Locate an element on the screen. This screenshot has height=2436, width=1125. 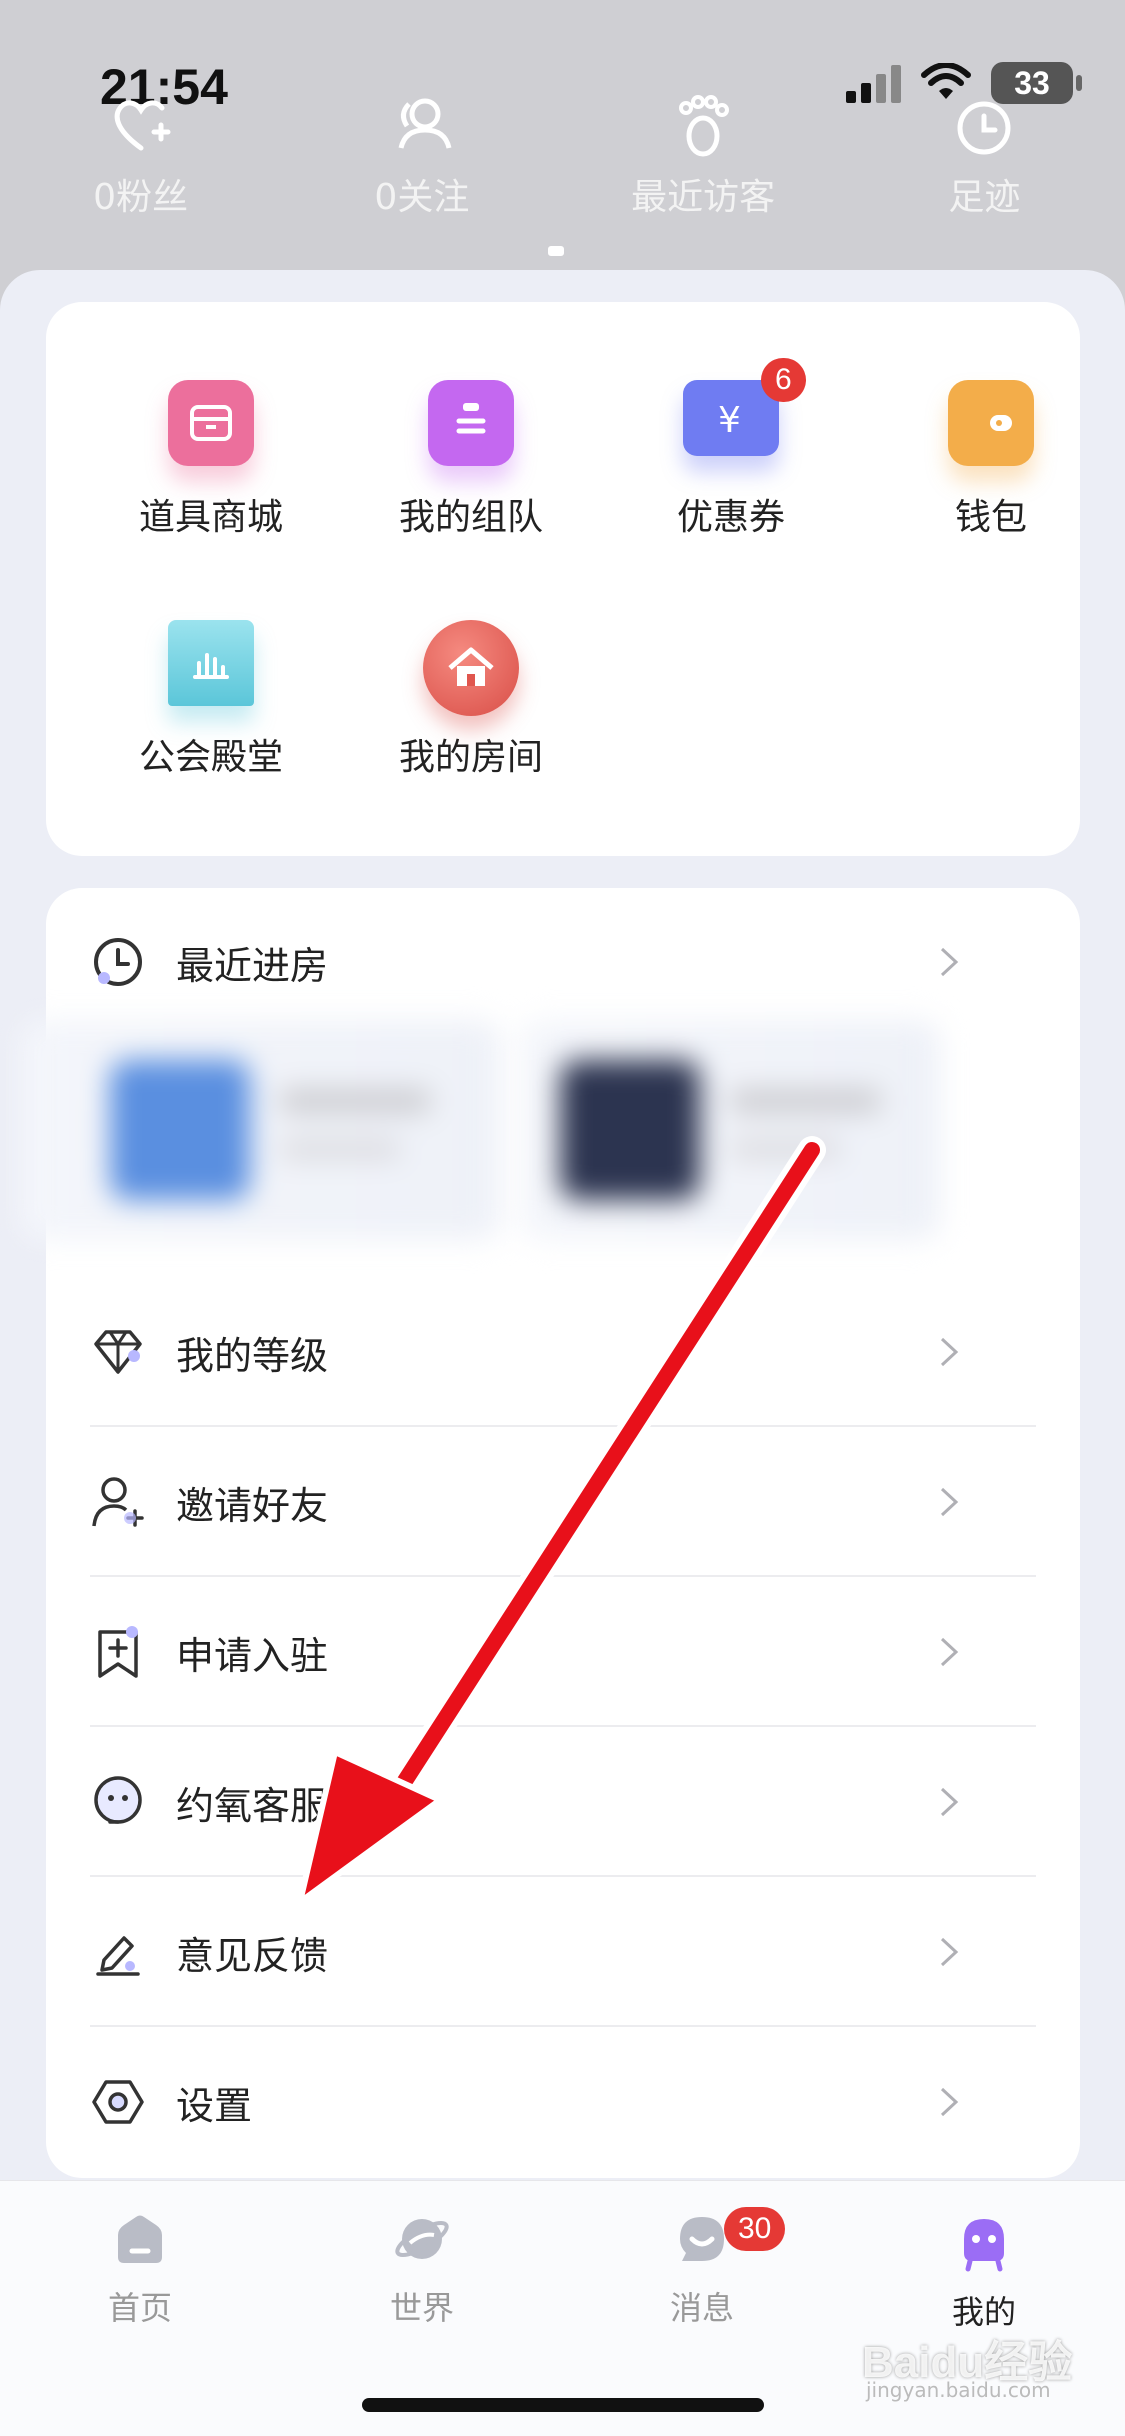
guild-icon is located at coordinates (211, 663).